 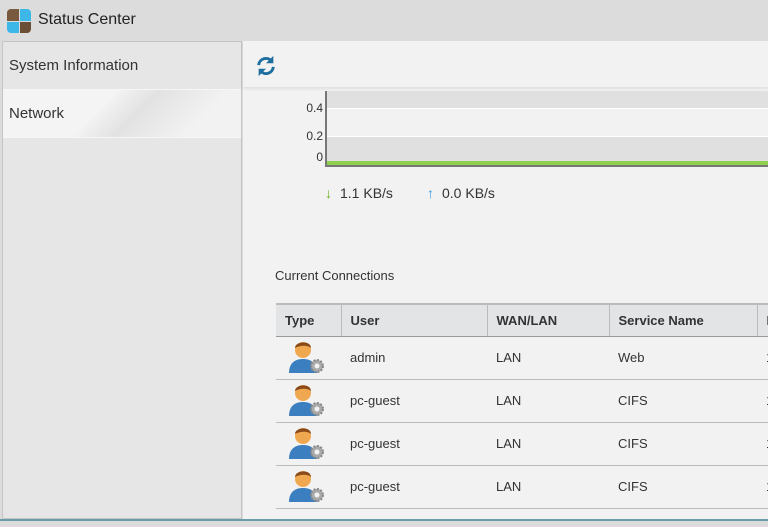 I want to click on sidebar-item-system-information: System Information, so click(x=122, y=66).